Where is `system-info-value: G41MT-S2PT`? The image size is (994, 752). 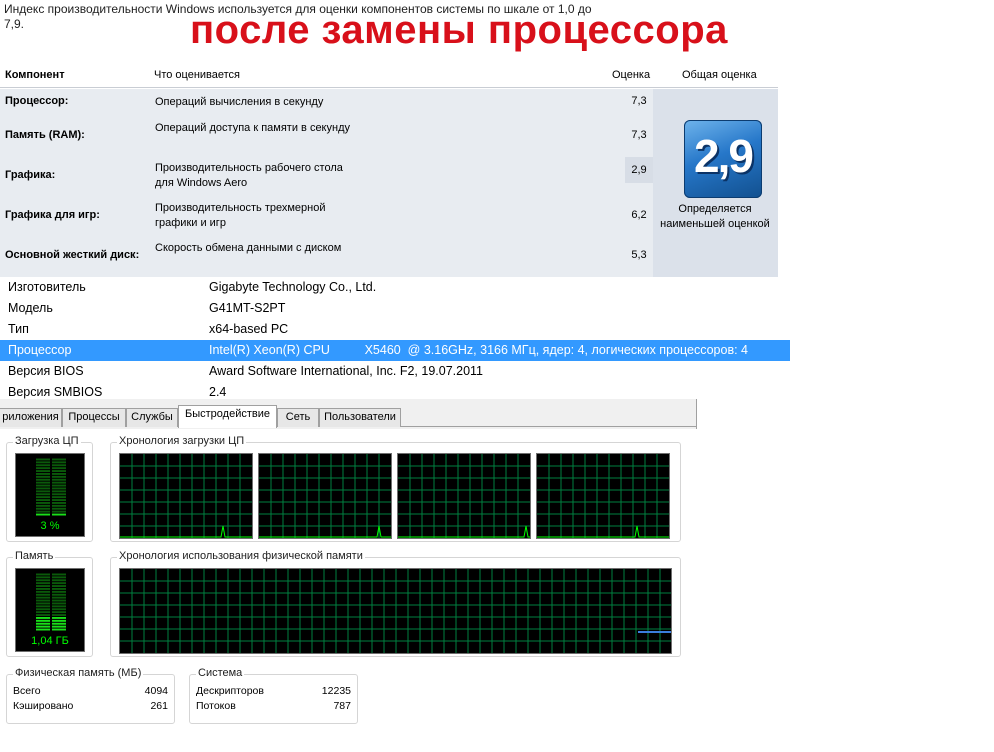
system-info-value: G41MT-S2PT is located at coordinates (247, 308).